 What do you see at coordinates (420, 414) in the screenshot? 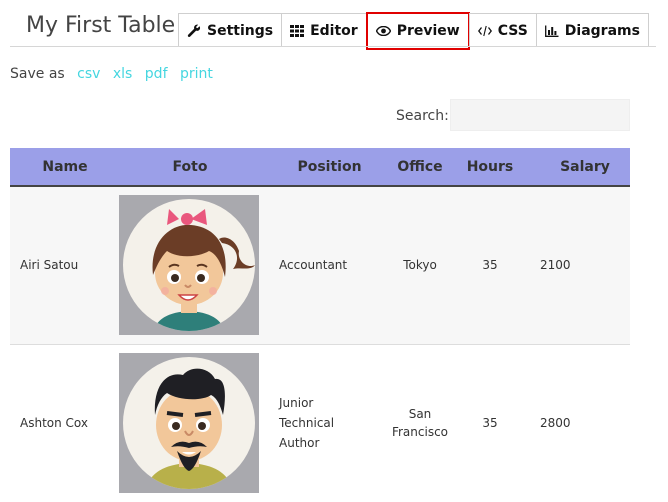
I see `office-line: San` at bounding box center [420, 414].